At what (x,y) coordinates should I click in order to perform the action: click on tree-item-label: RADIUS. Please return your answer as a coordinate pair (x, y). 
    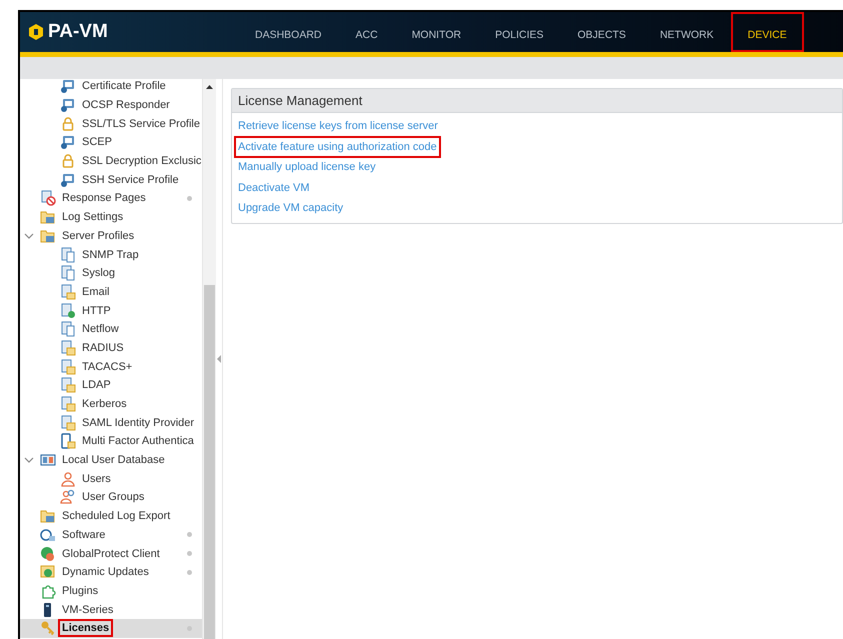
    Looking at the image, I should click on (103, 348).